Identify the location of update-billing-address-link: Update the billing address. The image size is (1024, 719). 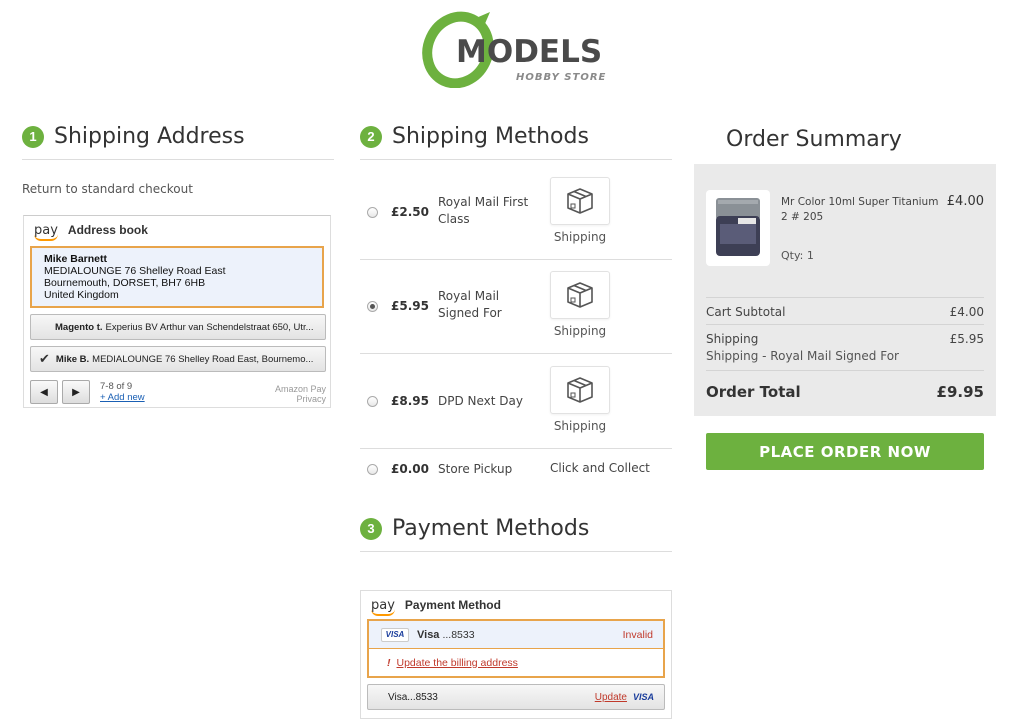
(457, 663).